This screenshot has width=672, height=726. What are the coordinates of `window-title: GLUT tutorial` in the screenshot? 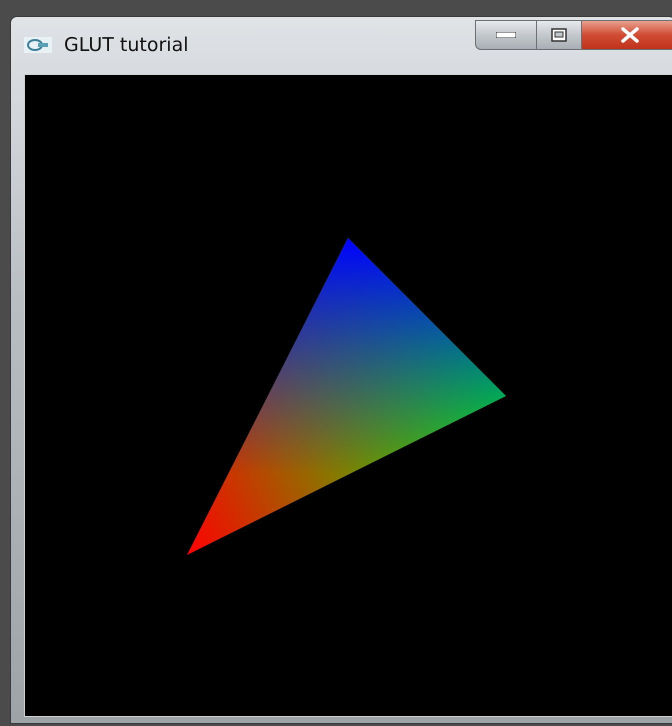 It's located at (126, 45).